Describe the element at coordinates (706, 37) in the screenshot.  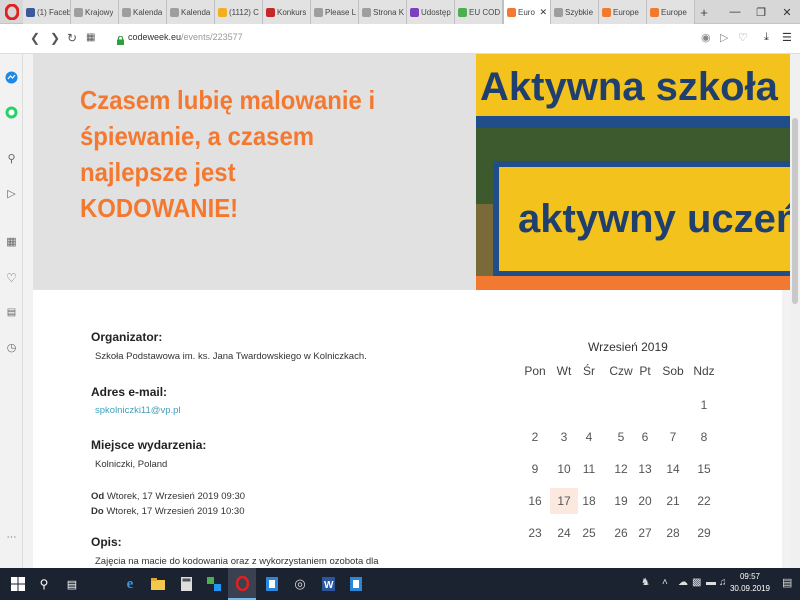
I see `camera-icon: ◉` at that location.